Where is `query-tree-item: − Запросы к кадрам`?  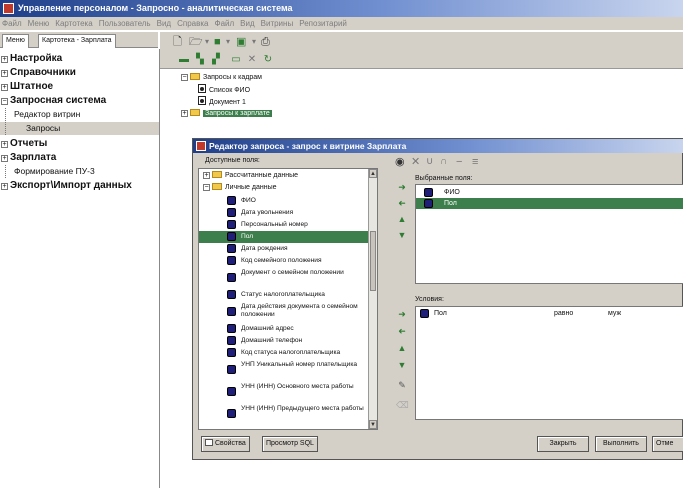 query-tree-item: − Запросы к кадрам is located at coordinates (221, 77).